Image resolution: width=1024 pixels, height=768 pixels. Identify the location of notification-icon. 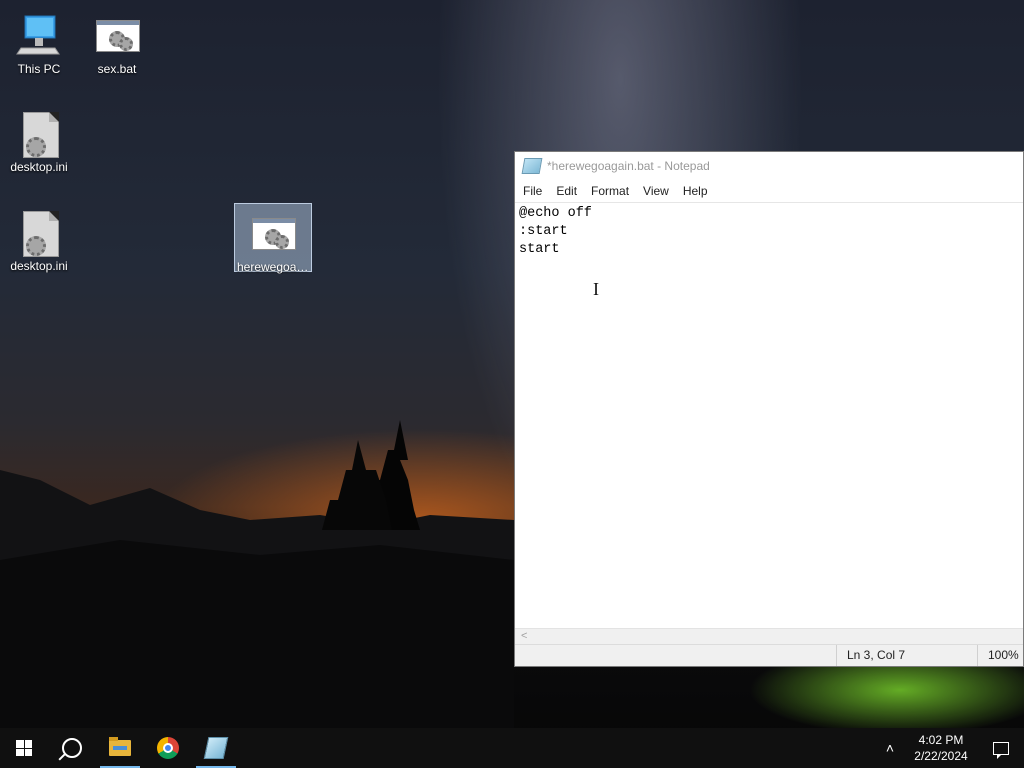
(1001, 750).